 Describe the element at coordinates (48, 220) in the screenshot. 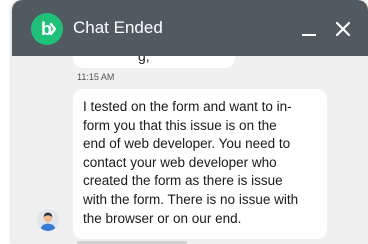

I see `agent-avatar-icon` at that location.